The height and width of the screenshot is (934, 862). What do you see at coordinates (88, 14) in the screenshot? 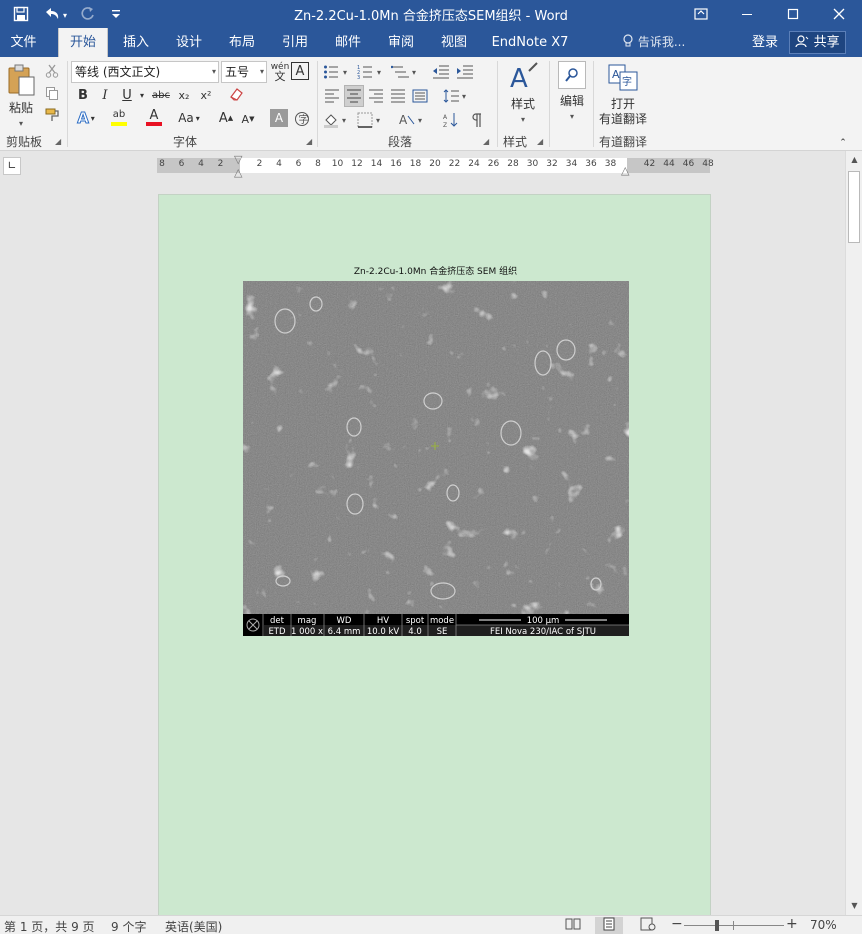
I see `redo-icon` at bounding box center [88, 14].